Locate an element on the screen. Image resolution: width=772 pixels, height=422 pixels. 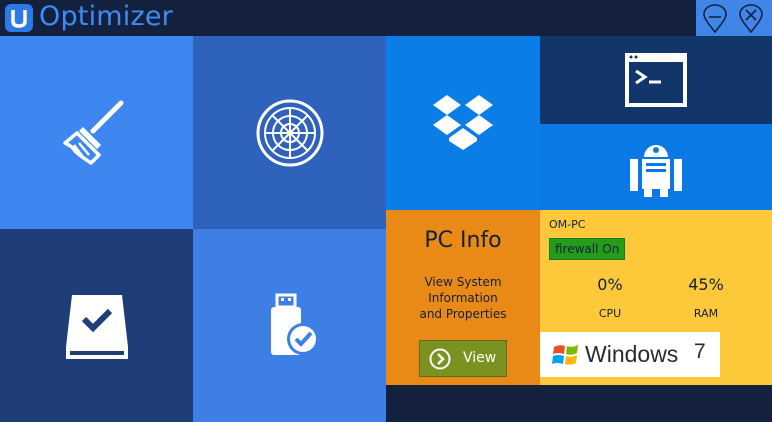
pc-info-description: View System Information and Properties is located at coordinates (463, 298).